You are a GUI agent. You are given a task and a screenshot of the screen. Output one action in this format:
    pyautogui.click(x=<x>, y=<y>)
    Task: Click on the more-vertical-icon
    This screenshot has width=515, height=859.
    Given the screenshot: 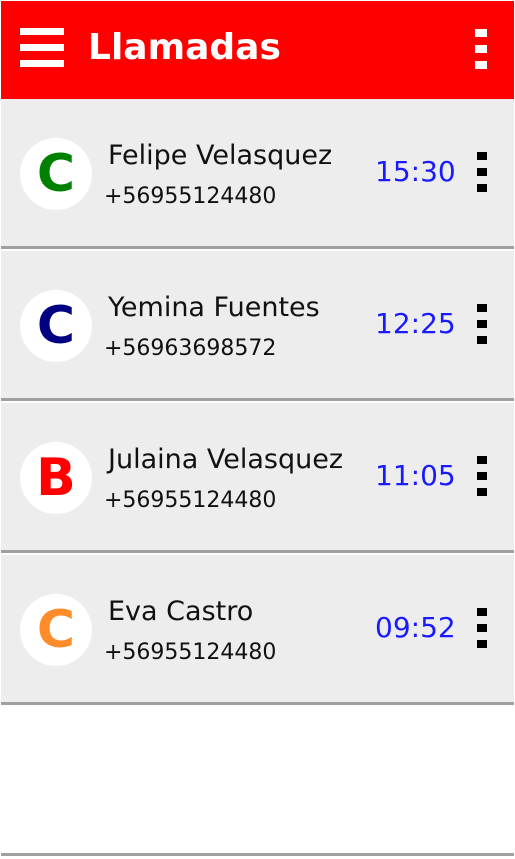 What is the action you would take?
    pyautogui.click(x=481, y=49)
    